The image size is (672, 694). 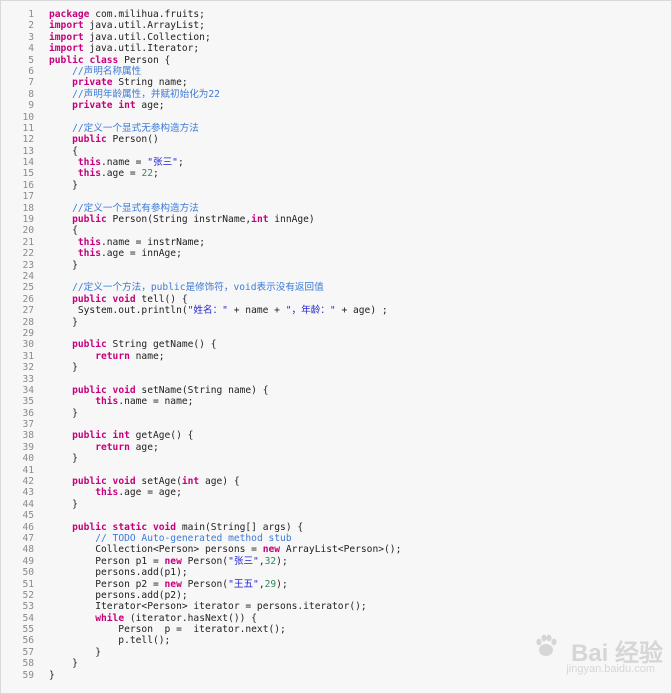 I want to click on line-number: 54, so click(x=28, y=618).